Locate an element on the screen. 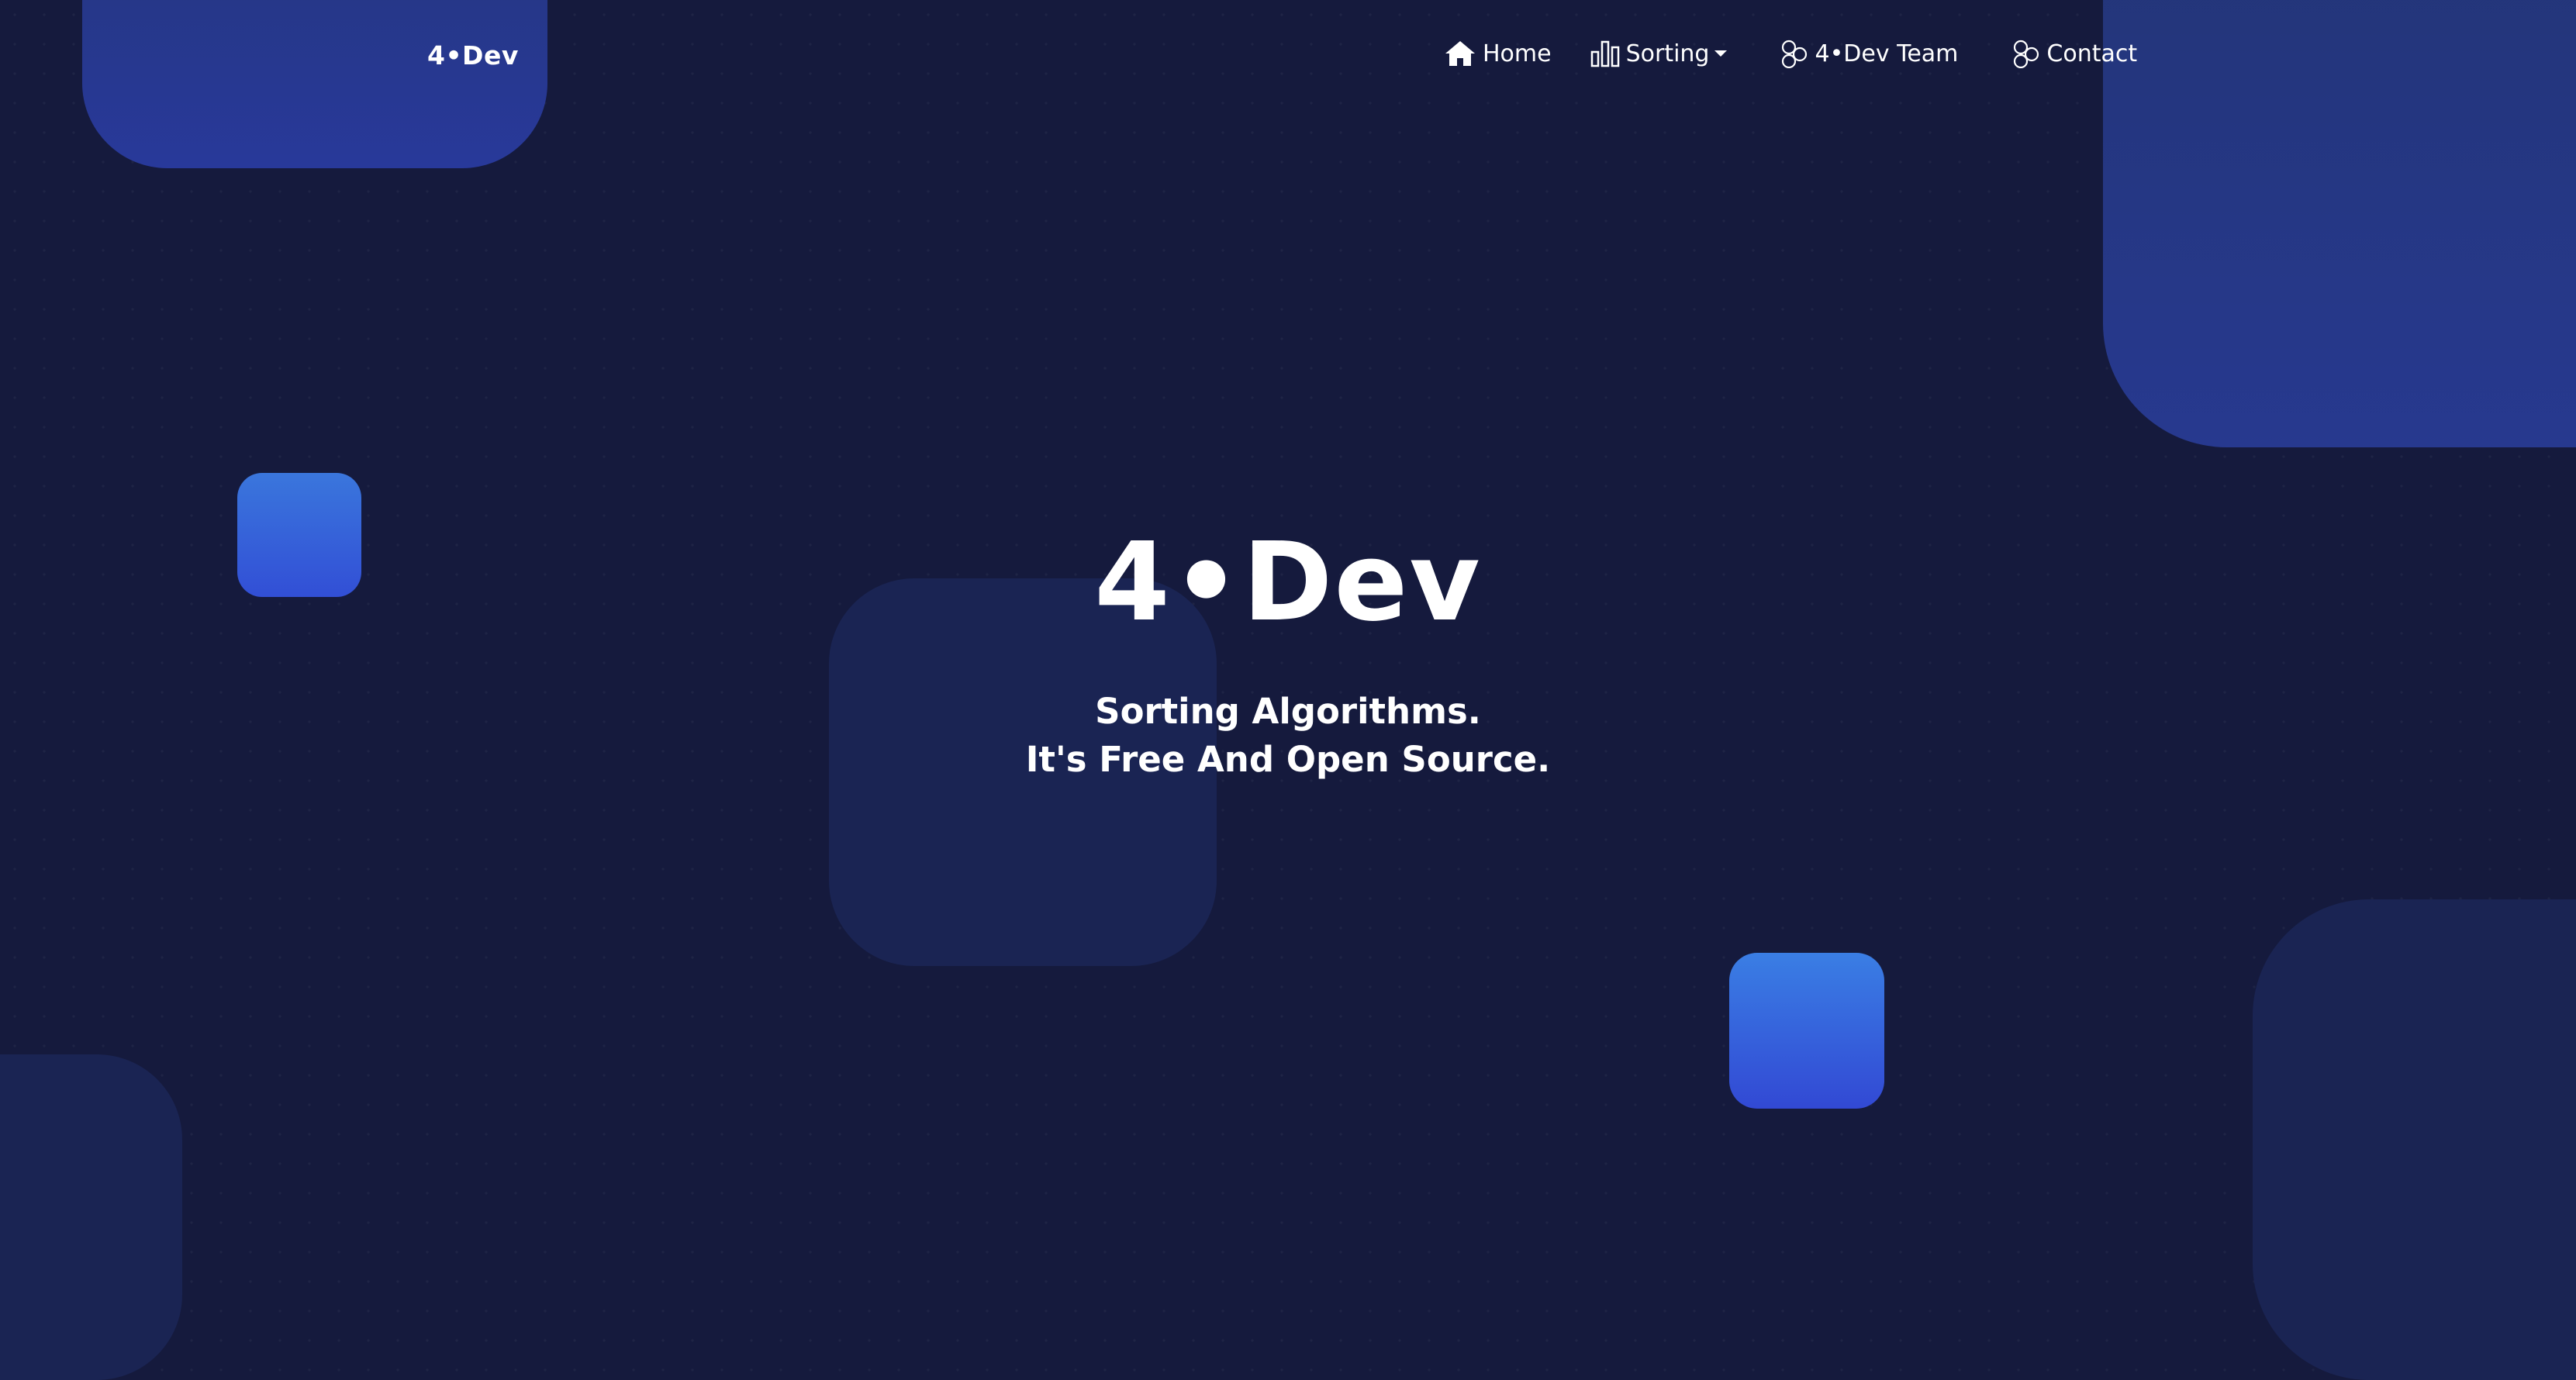  decorative-shape-top-left is located at coordinates (314, 84).